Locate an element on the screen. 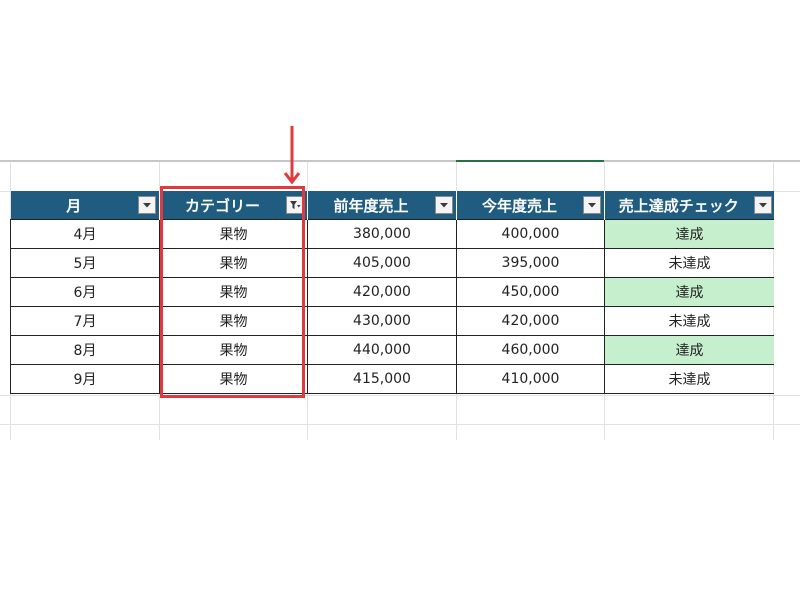 The image size is (800, 600). header-row: 月 カテゴリー 前年度売上 今年度売上 売上達成チェック is located at coordinates (392, 205).